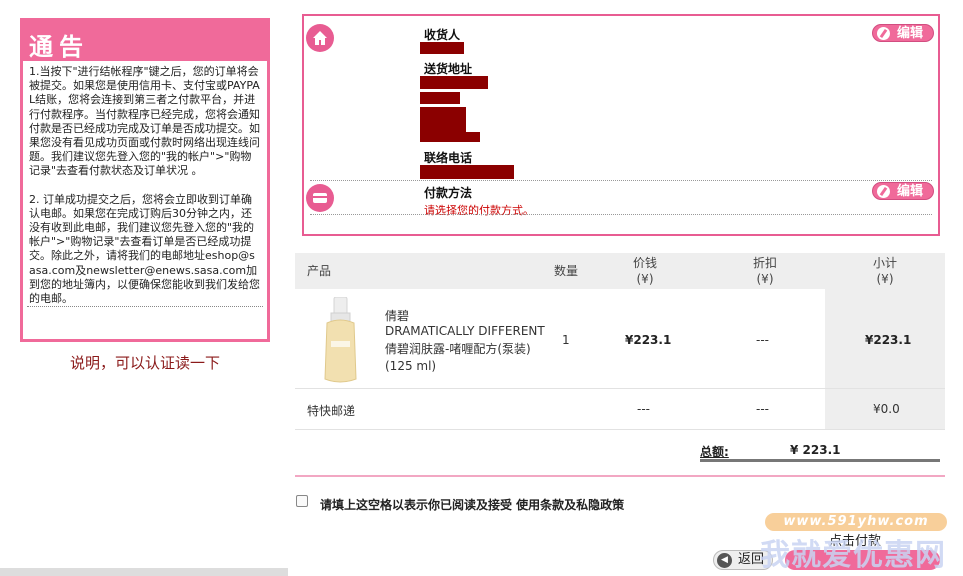 This screenshot has height=576, width=963. I want to click on delivery-label: 送货地址, so click(448, 69).